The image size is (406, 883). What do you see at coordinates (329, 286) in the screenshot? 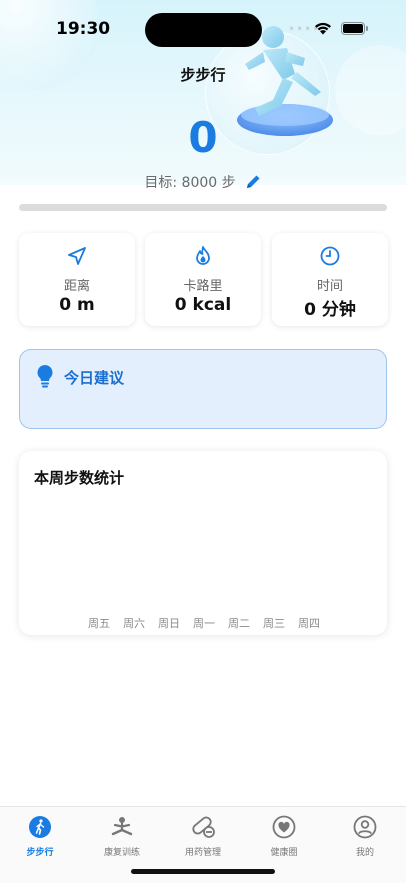
I see `stat-label: 时间` at bounding box center [329, 286].